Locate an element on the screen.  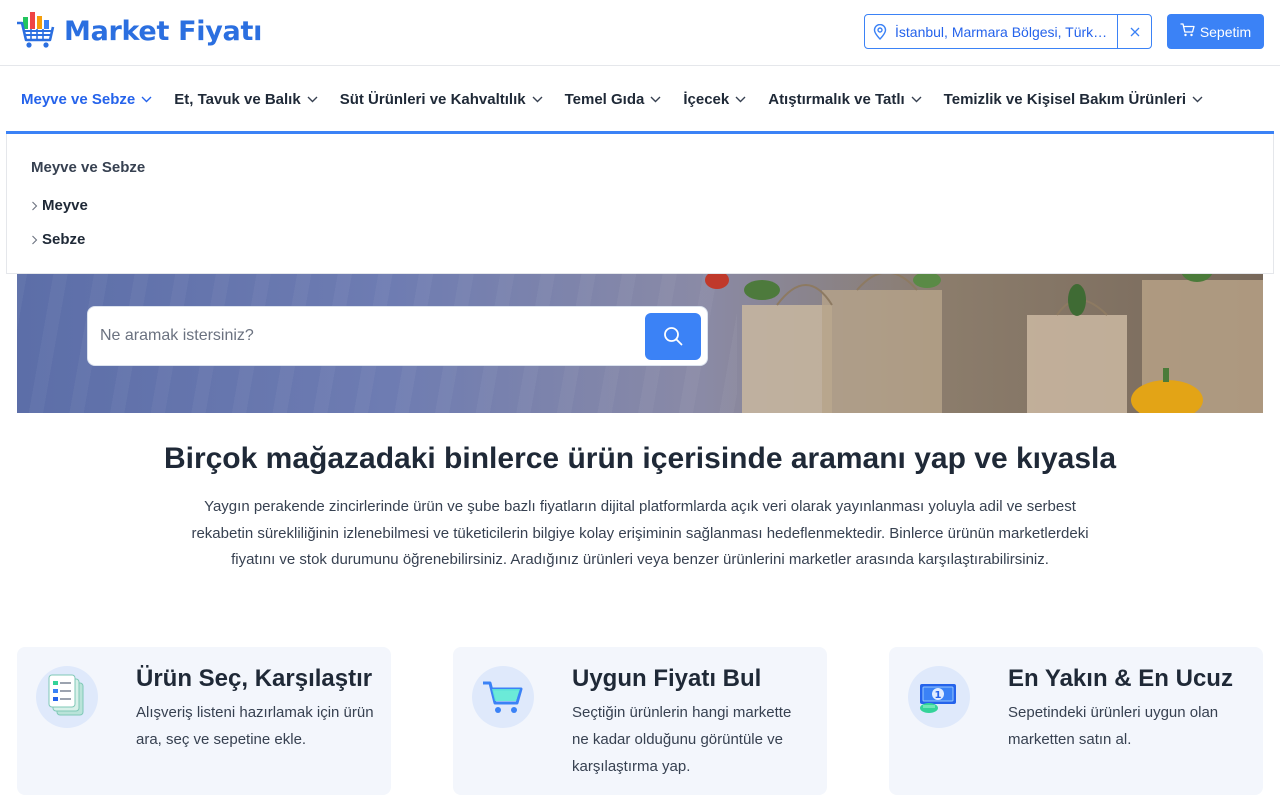
nav-item-label: Temizlik ve Kişisel Bakım Ürünleri is located at coordinates (1064, 99).